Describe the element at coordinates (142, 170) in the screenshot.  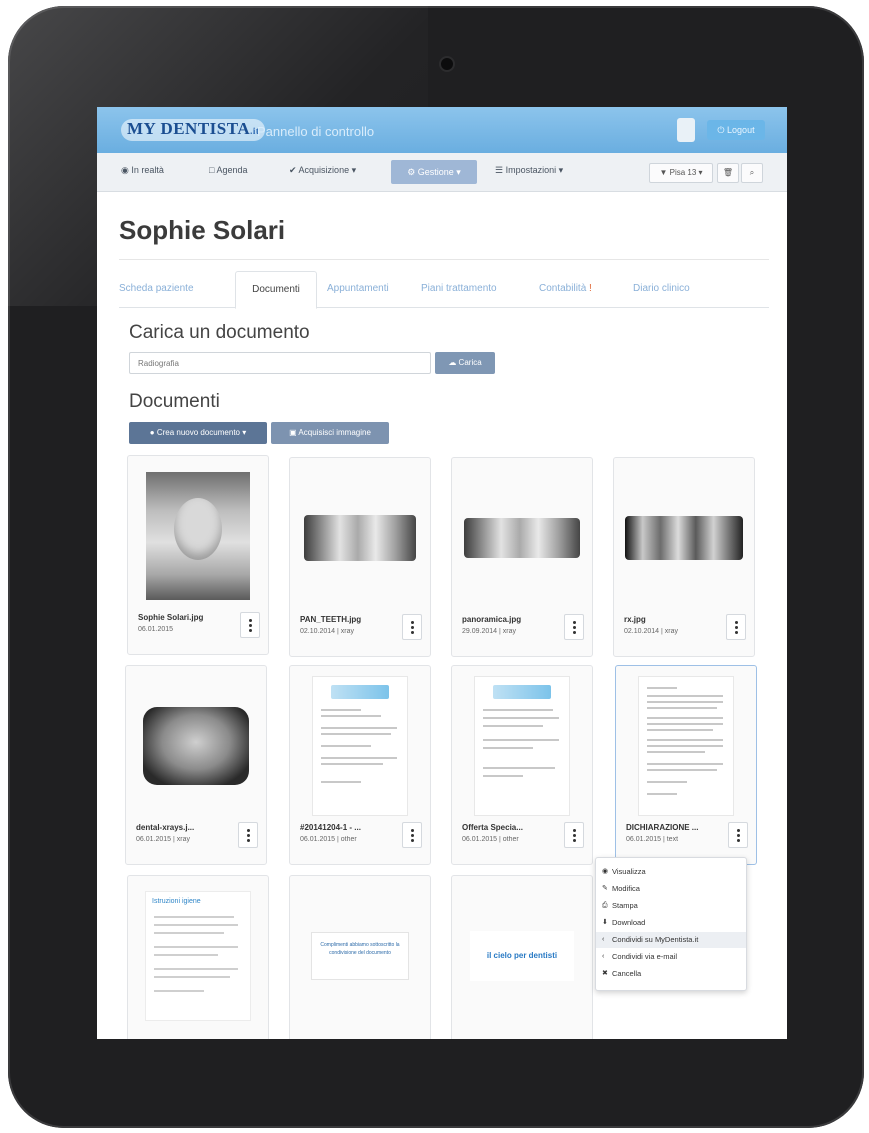
I see `nav-item-realtime: ◉ In realtà` at that location.